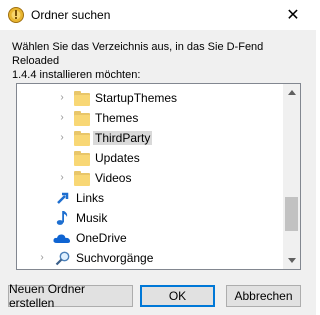 This screenshot has width=320, height=315. Describe the element at coordinates (71, 15) in the screenshot. I see `window-title: Ordner suchen` at that location.